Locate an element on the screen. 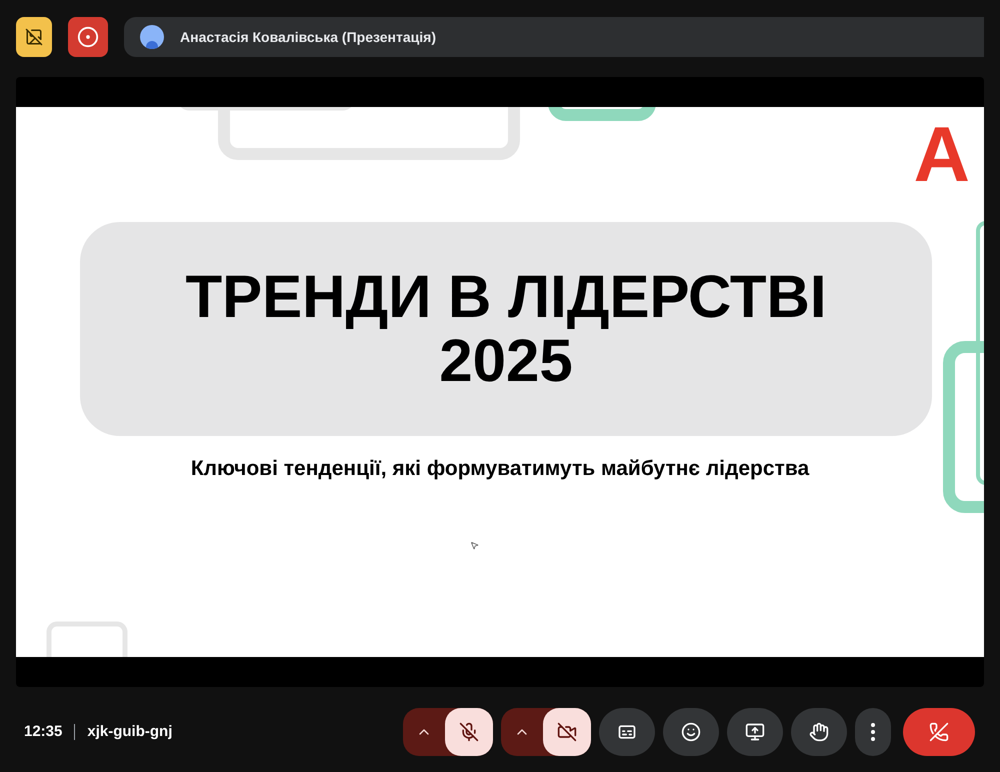 The width and height of the screenshot is (1000, 772). raise-hand-button is located at coordinates (819, 732).